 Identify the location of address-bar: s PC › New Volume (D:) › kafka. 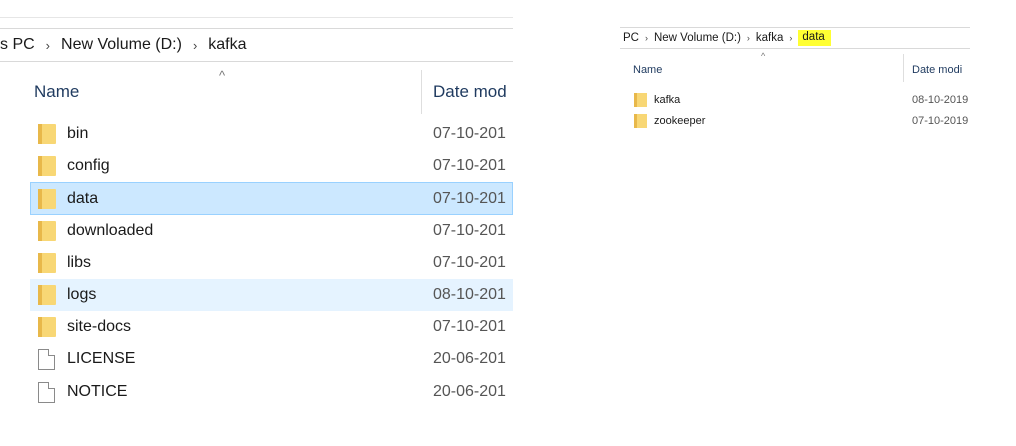
(256, 45).